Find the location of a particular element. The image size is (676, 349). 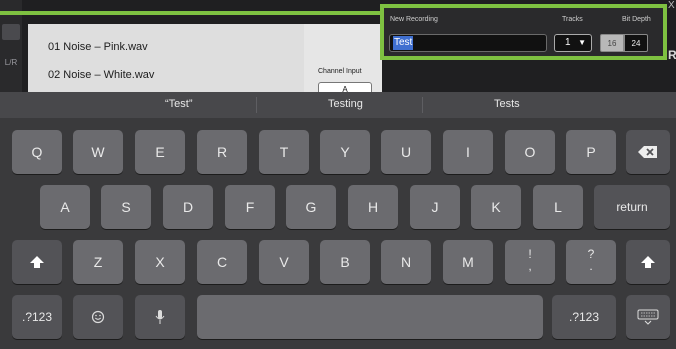

key: B is located at coordinates (345, 262).